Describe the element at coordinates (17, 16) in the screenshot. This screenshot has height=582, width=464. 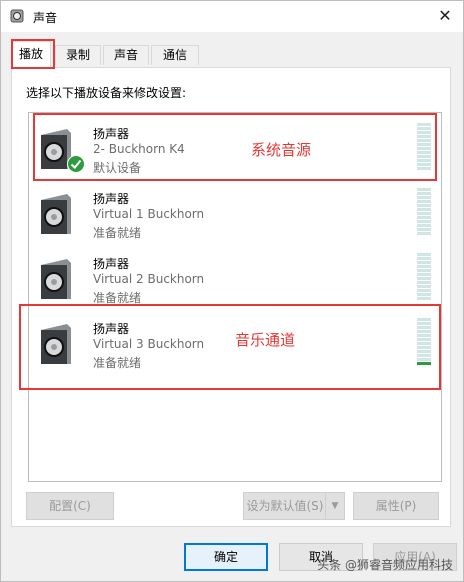
I see `speaker-icon` at that location.